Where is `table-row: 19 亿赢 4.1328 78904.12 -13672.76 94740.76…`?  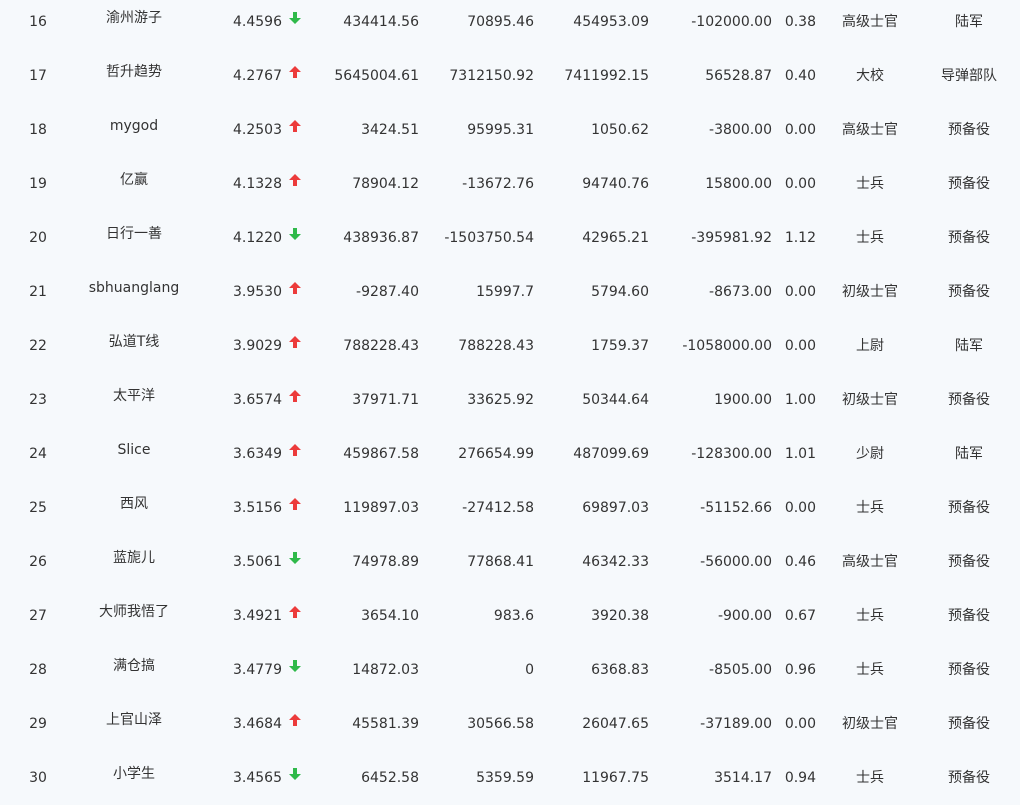
table-row: 19 亿赢 4.1328 78904.12 -13672.76 94740.76… is located at coordinates (510, 184).